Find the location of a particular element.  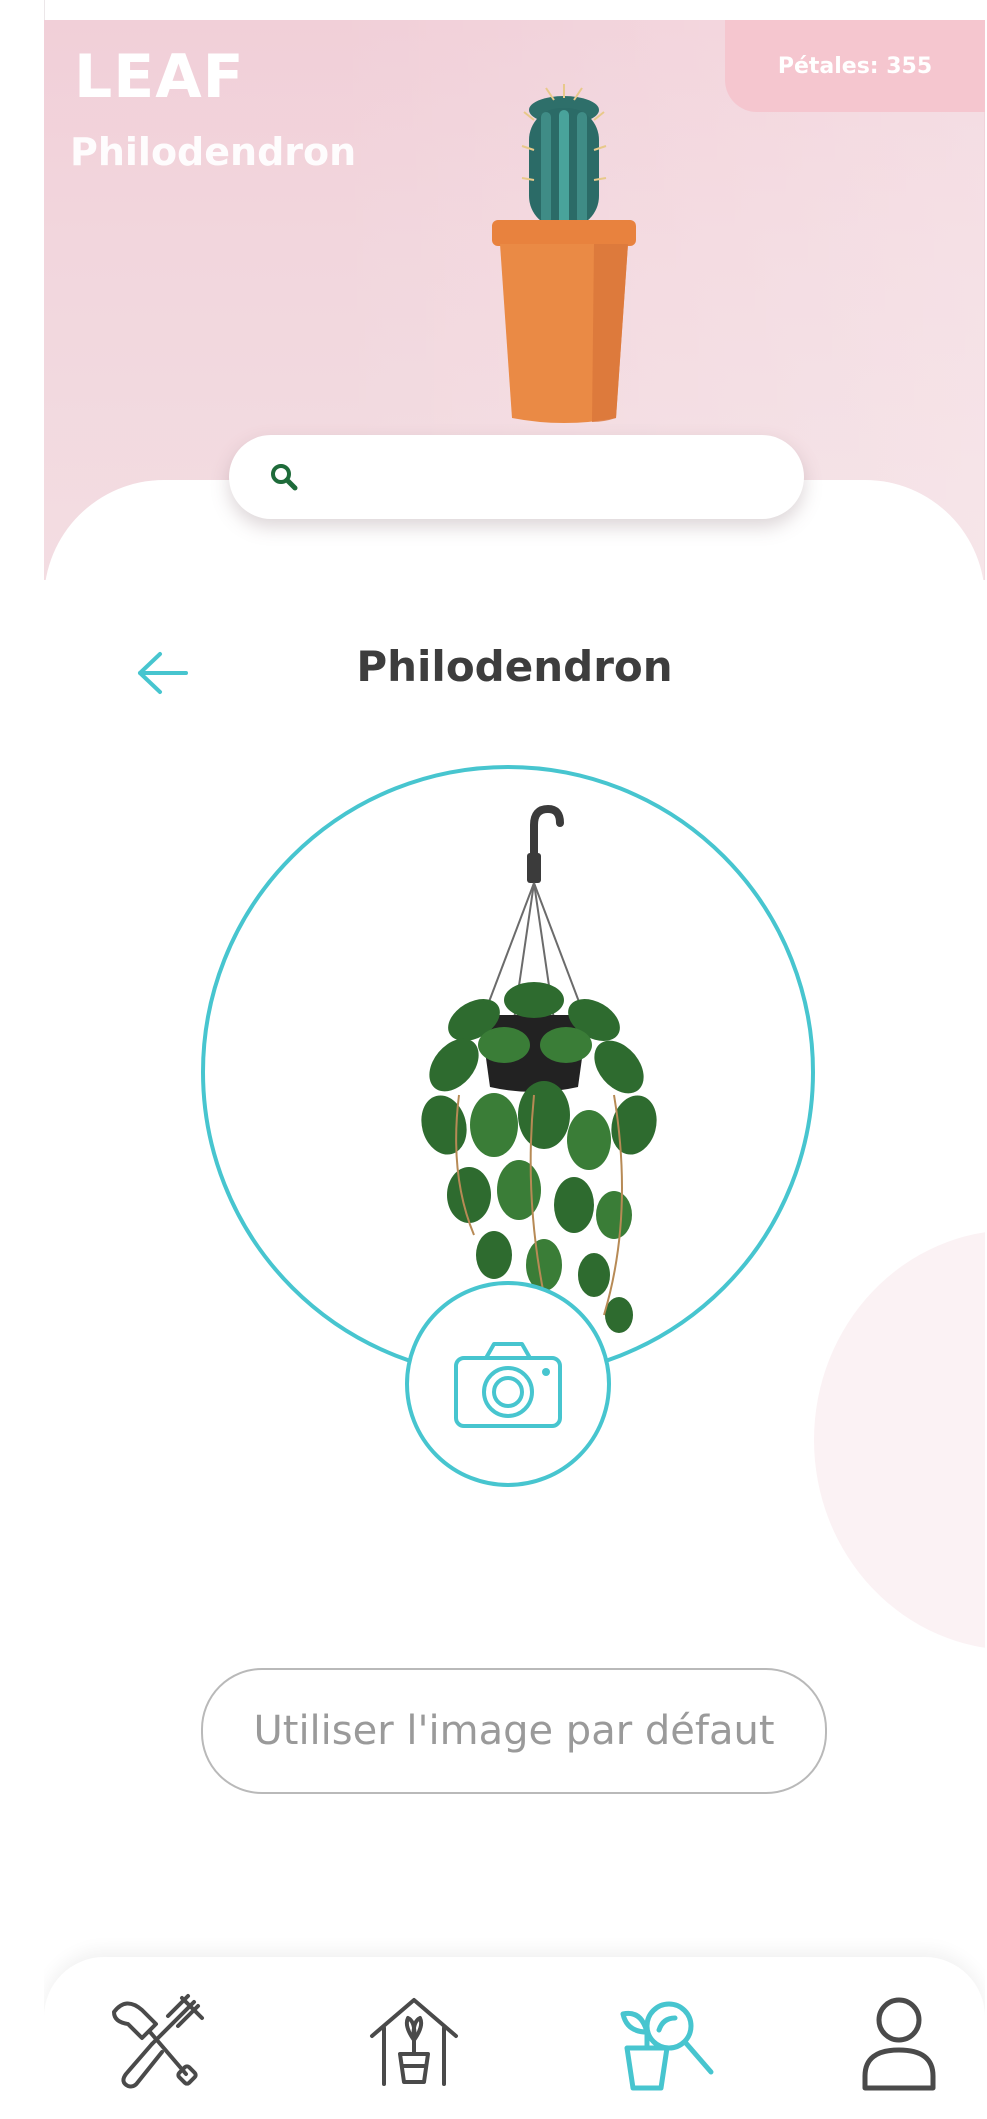

garden-tools-icon is located at coordinates (158, 2041).